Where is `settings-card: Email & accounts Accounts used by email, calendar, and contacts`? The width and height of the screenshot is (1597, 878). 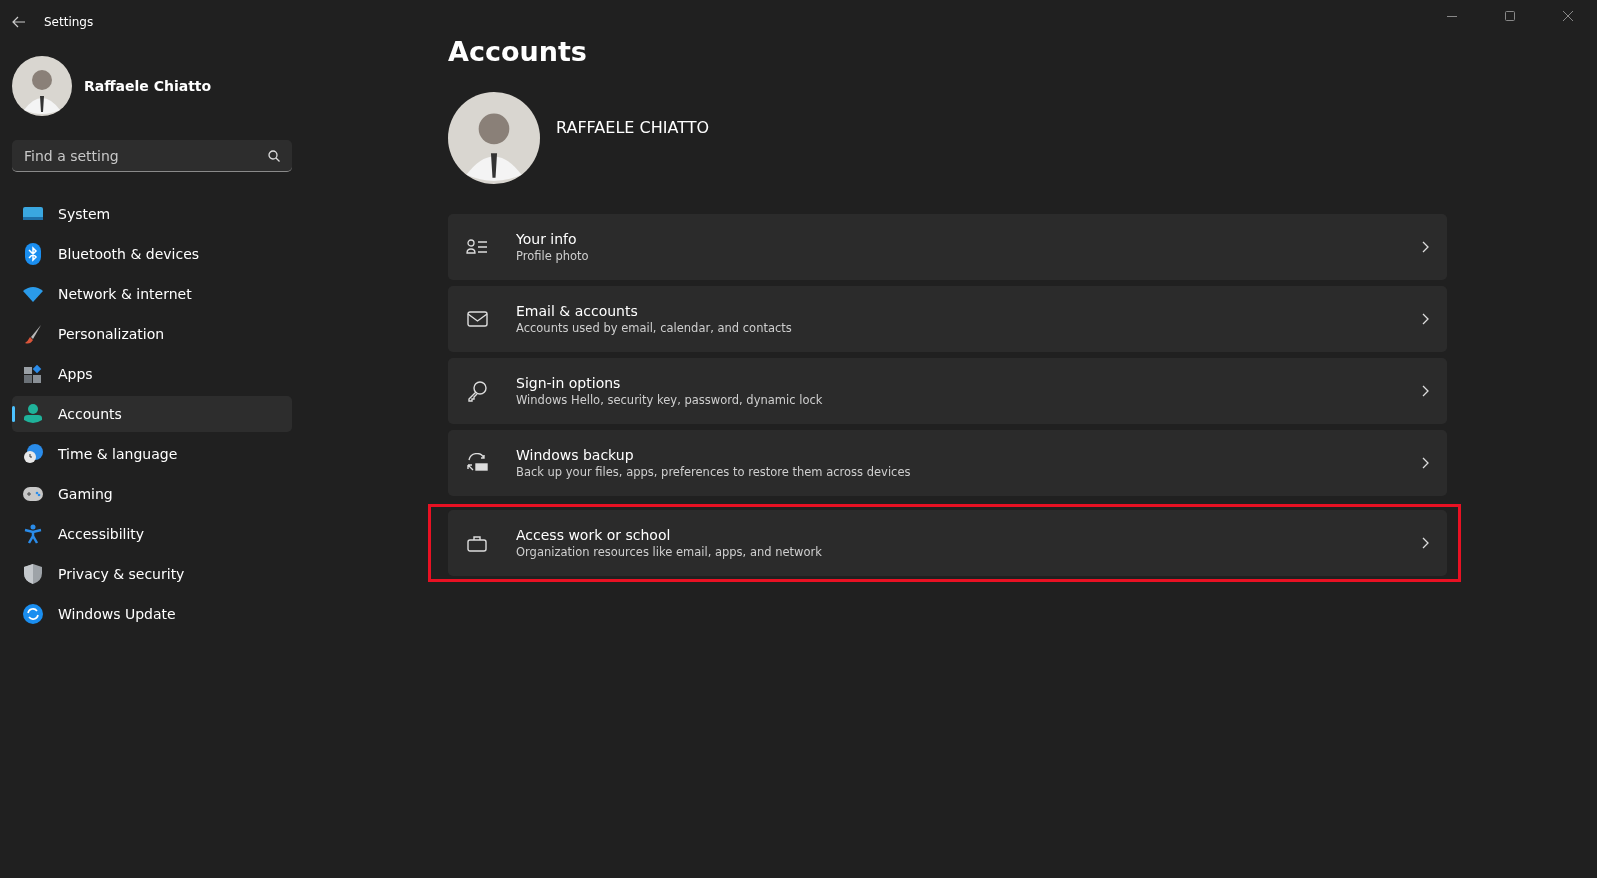
settings-card: Email & accounts Accounts used by email, calendar, and contacts is located at coordinates (947, 319).